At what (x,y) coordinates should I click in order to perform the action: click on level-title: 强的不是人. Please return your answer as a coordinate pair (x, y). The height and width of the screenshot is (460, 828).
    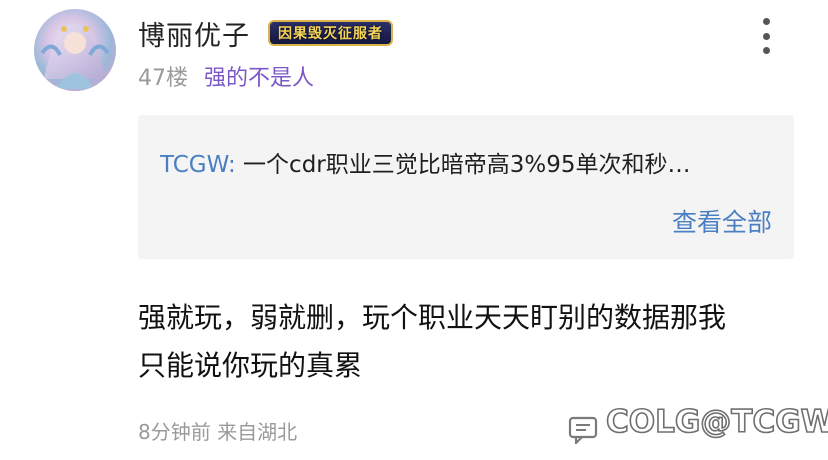
    Looking at the image, I should click on (259, 78).